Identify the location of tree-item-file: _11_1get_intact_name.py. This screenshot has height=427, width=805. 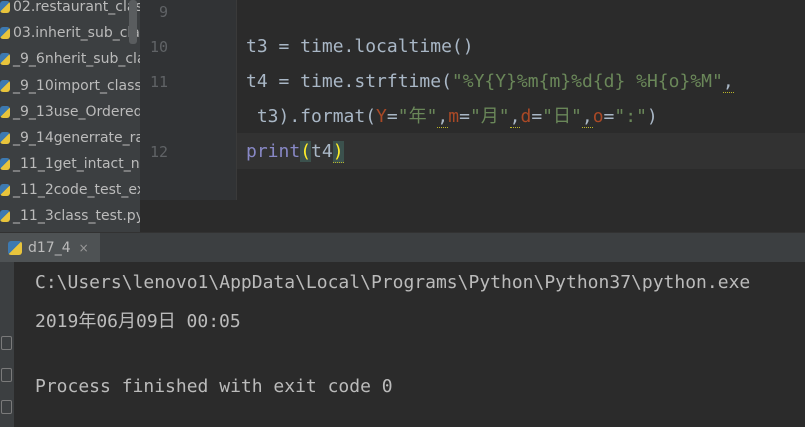
(70, 164).